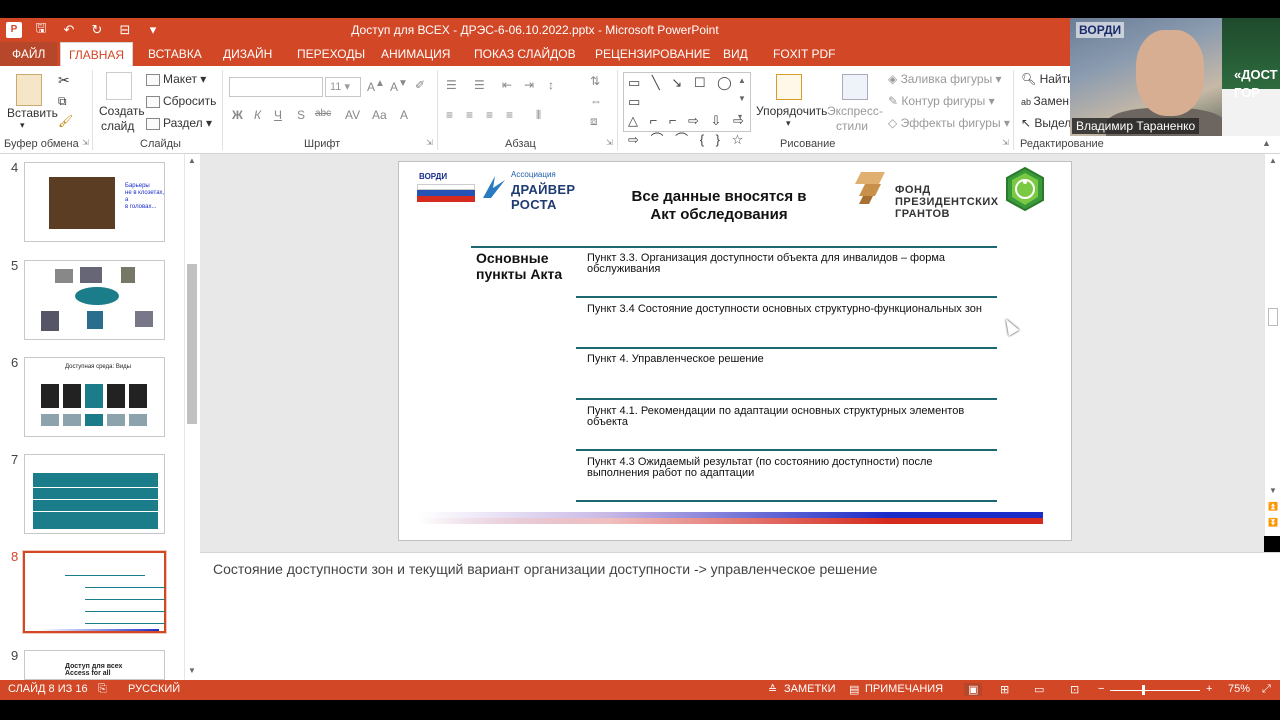 This screenshot has width=1280, height=720. Describe the element at coordinates (1272, 345) in the screenshot. I see `slide-scrollbar: ▲ ▼ ⏫ ⏬` at that location.